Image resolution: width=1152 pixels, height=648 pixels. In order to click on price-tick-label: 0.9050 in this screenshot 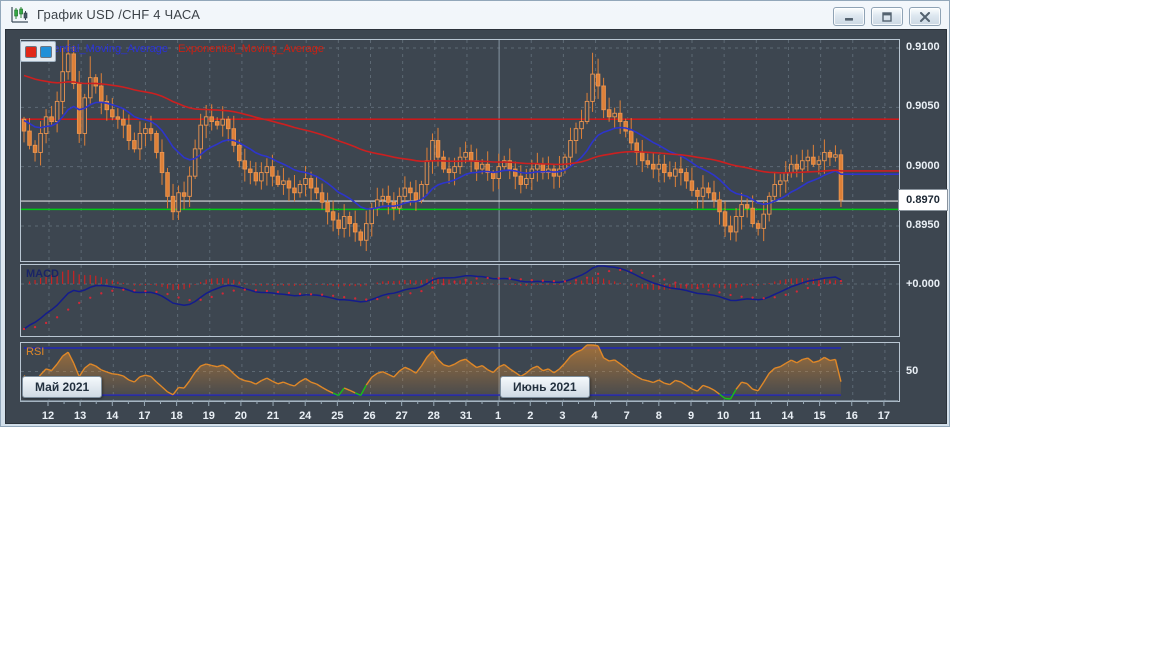, I will do `click(923, 106)`.